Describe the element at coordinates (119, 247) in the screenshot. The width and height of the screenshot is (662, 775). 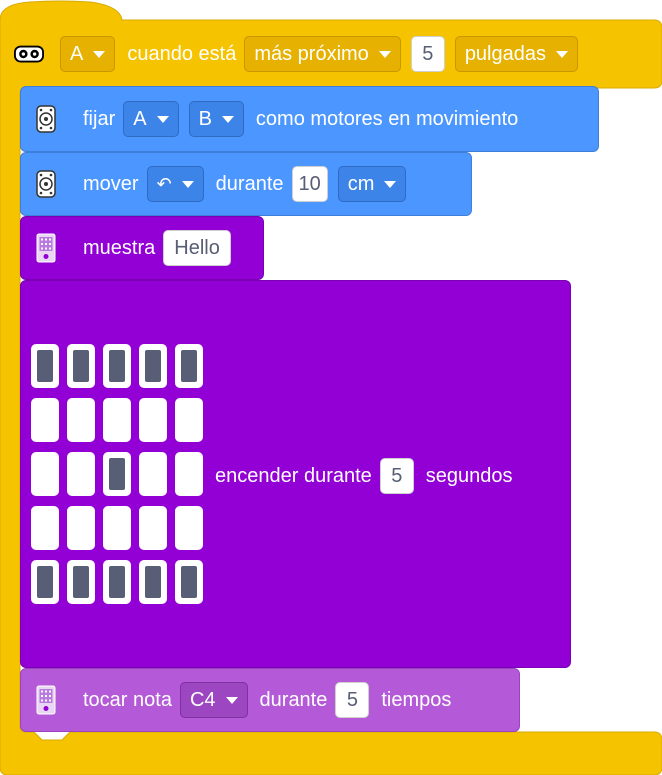
I see `show-label: muestra` at that location.